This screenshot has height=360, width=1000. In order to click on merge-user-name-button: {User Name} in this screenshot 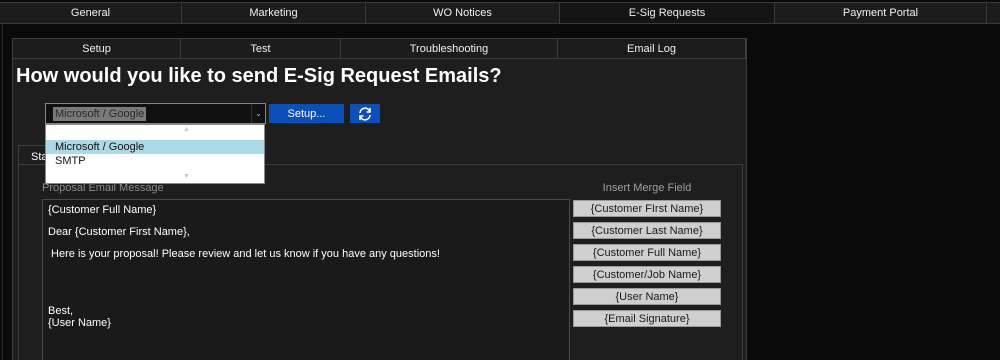, I will do `click(647, 296)`.